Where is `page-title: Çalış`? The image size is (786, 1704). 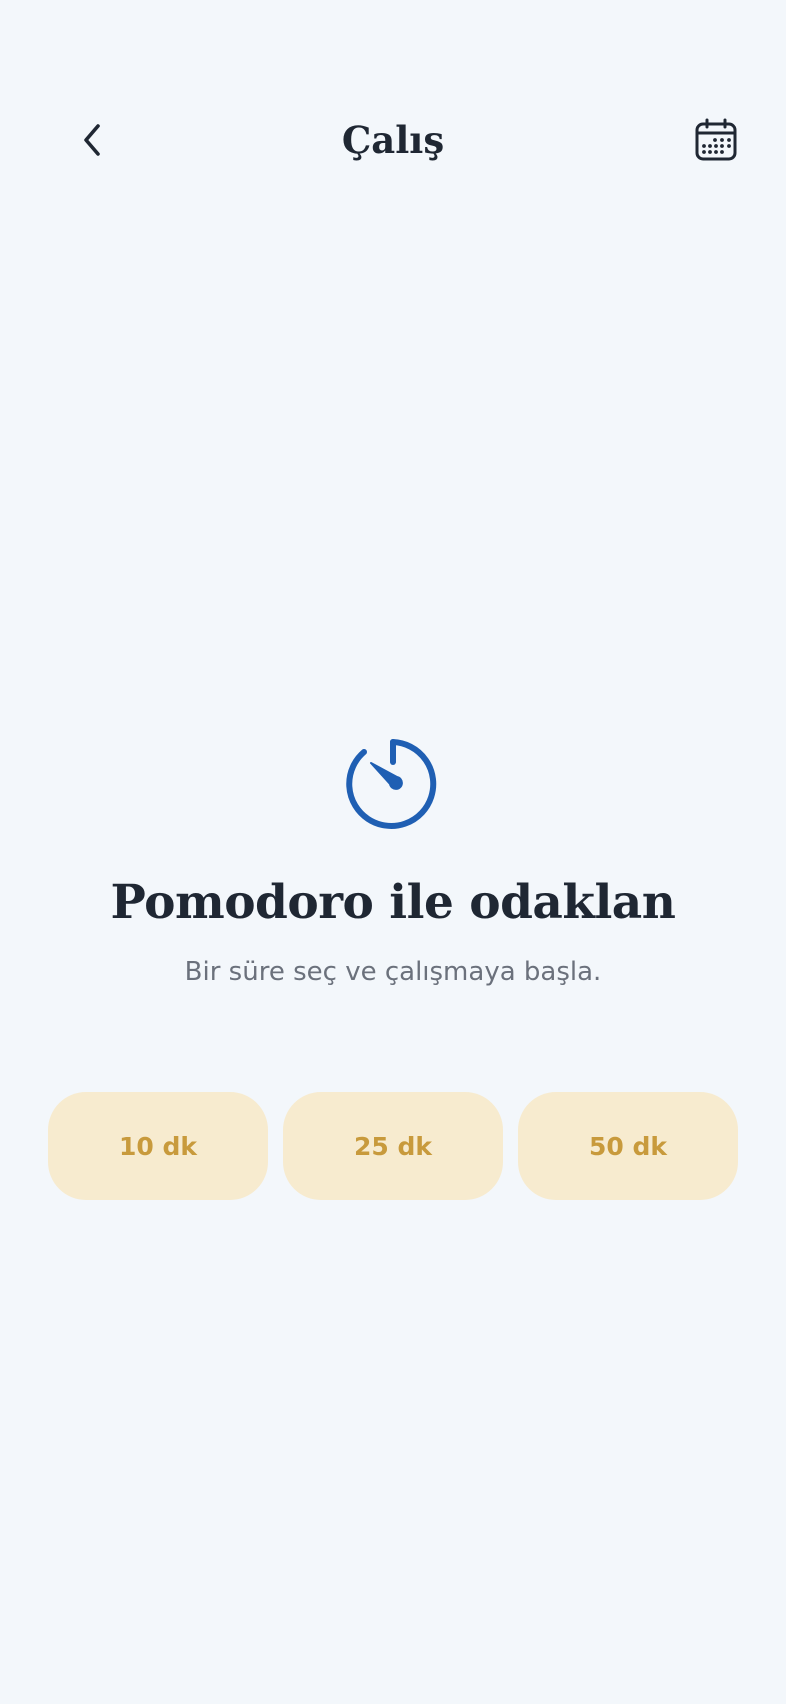 page-title: Çalış is located at coordinates (393, 140).